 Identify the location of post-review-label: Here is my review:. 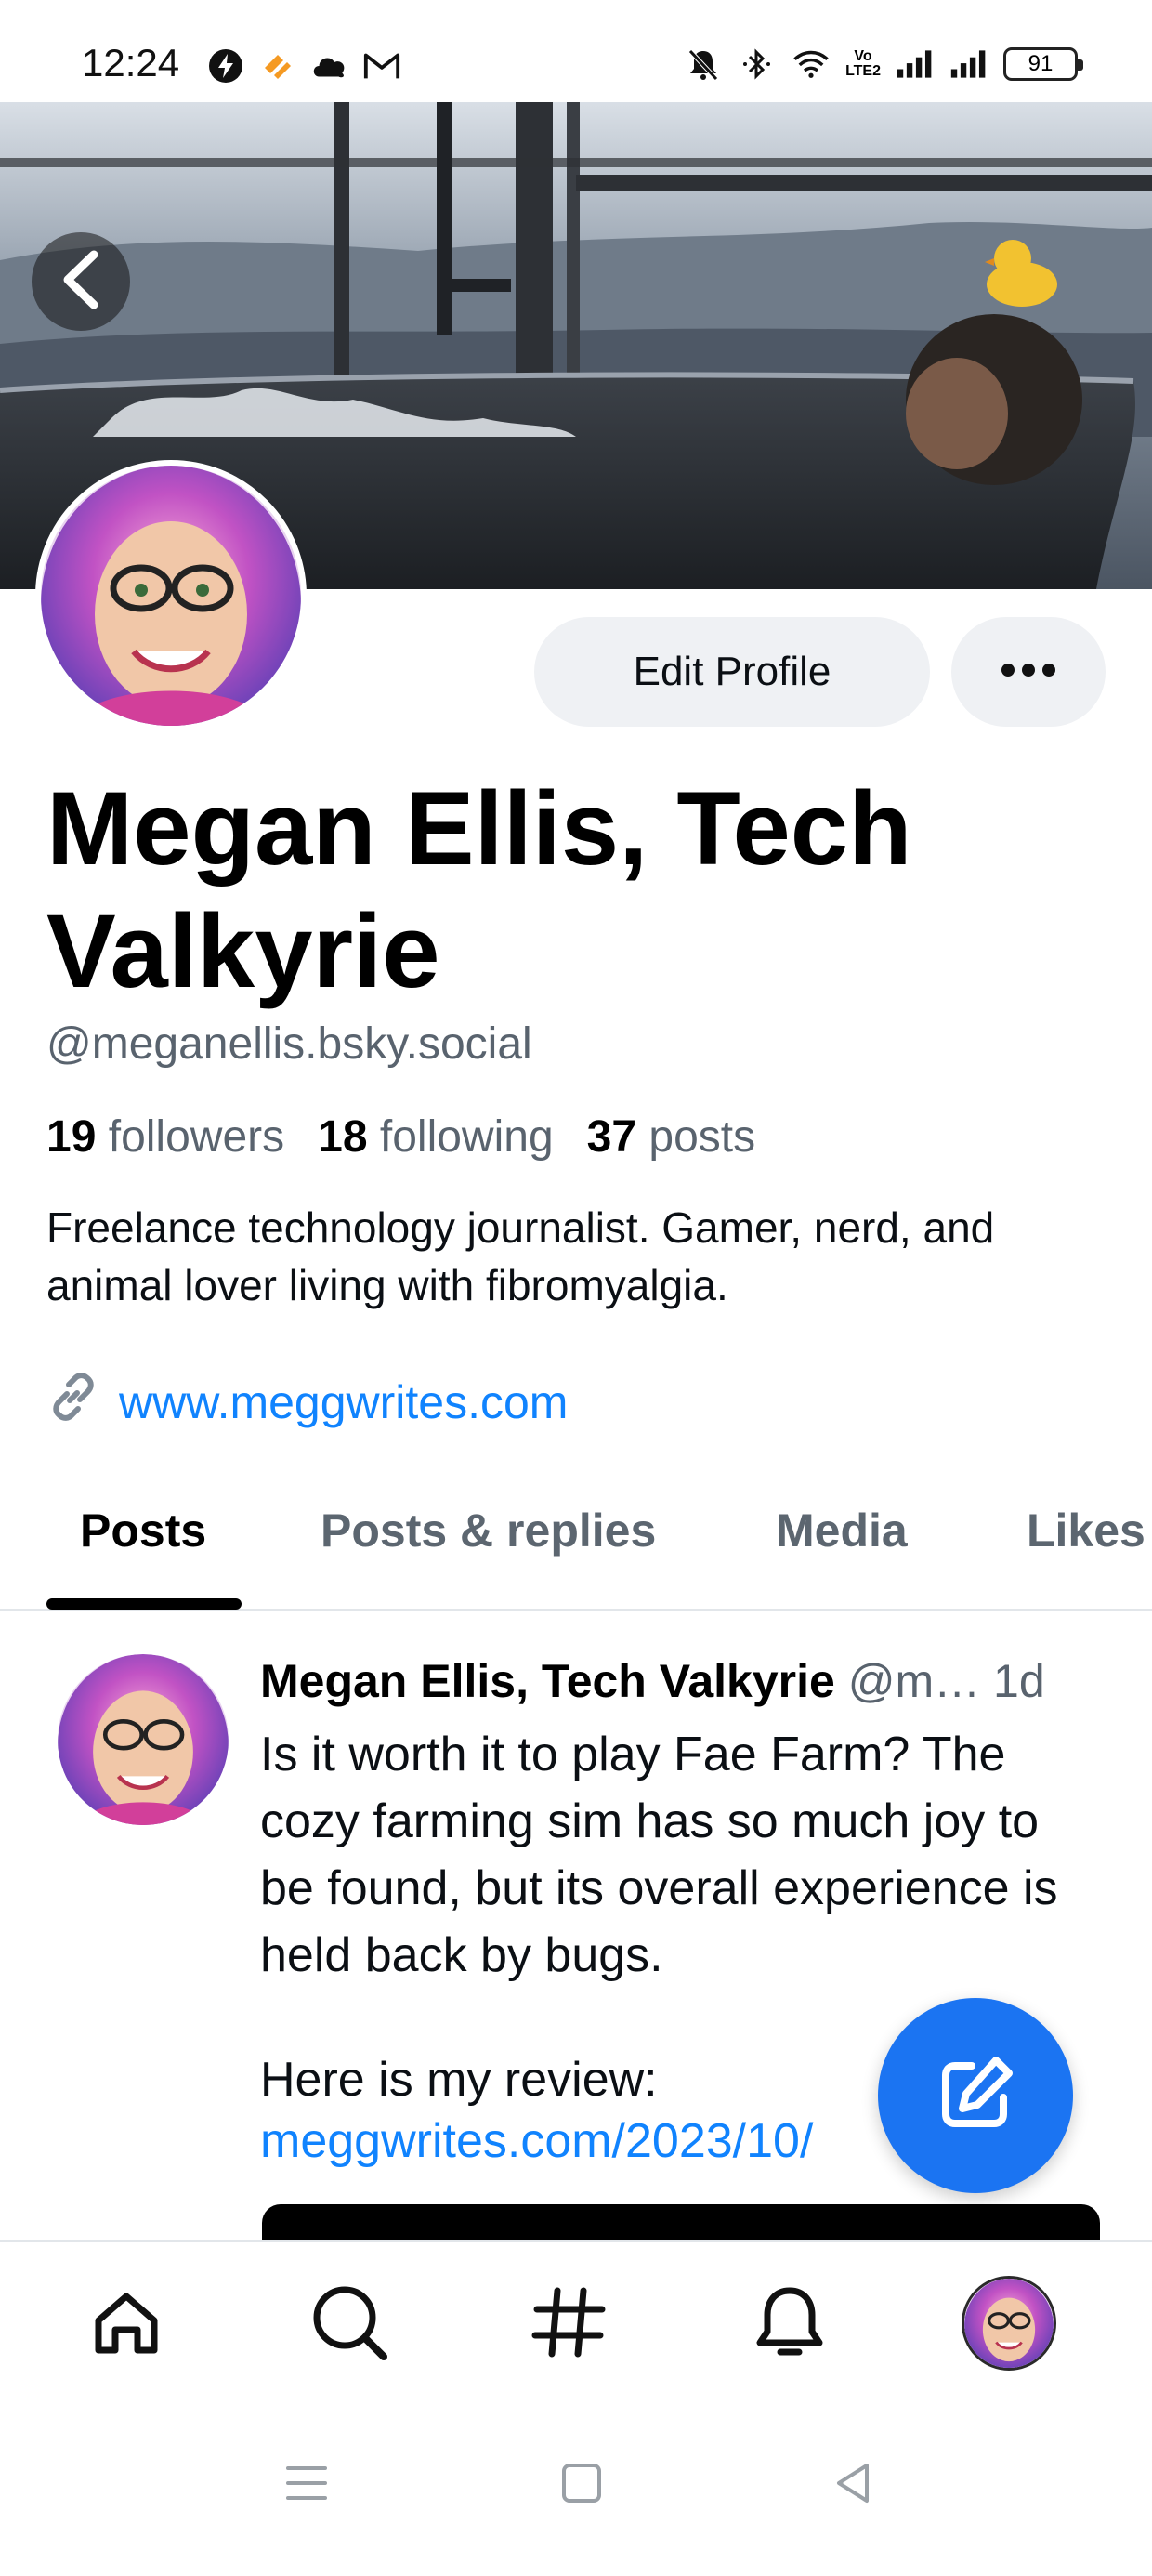
(459, 2080).